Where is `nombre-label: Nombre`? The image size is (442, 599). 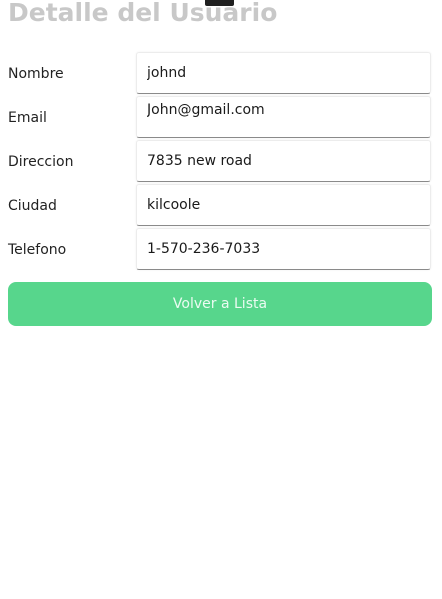 nombre-label: Nombre is located at coordinates (36, 74).